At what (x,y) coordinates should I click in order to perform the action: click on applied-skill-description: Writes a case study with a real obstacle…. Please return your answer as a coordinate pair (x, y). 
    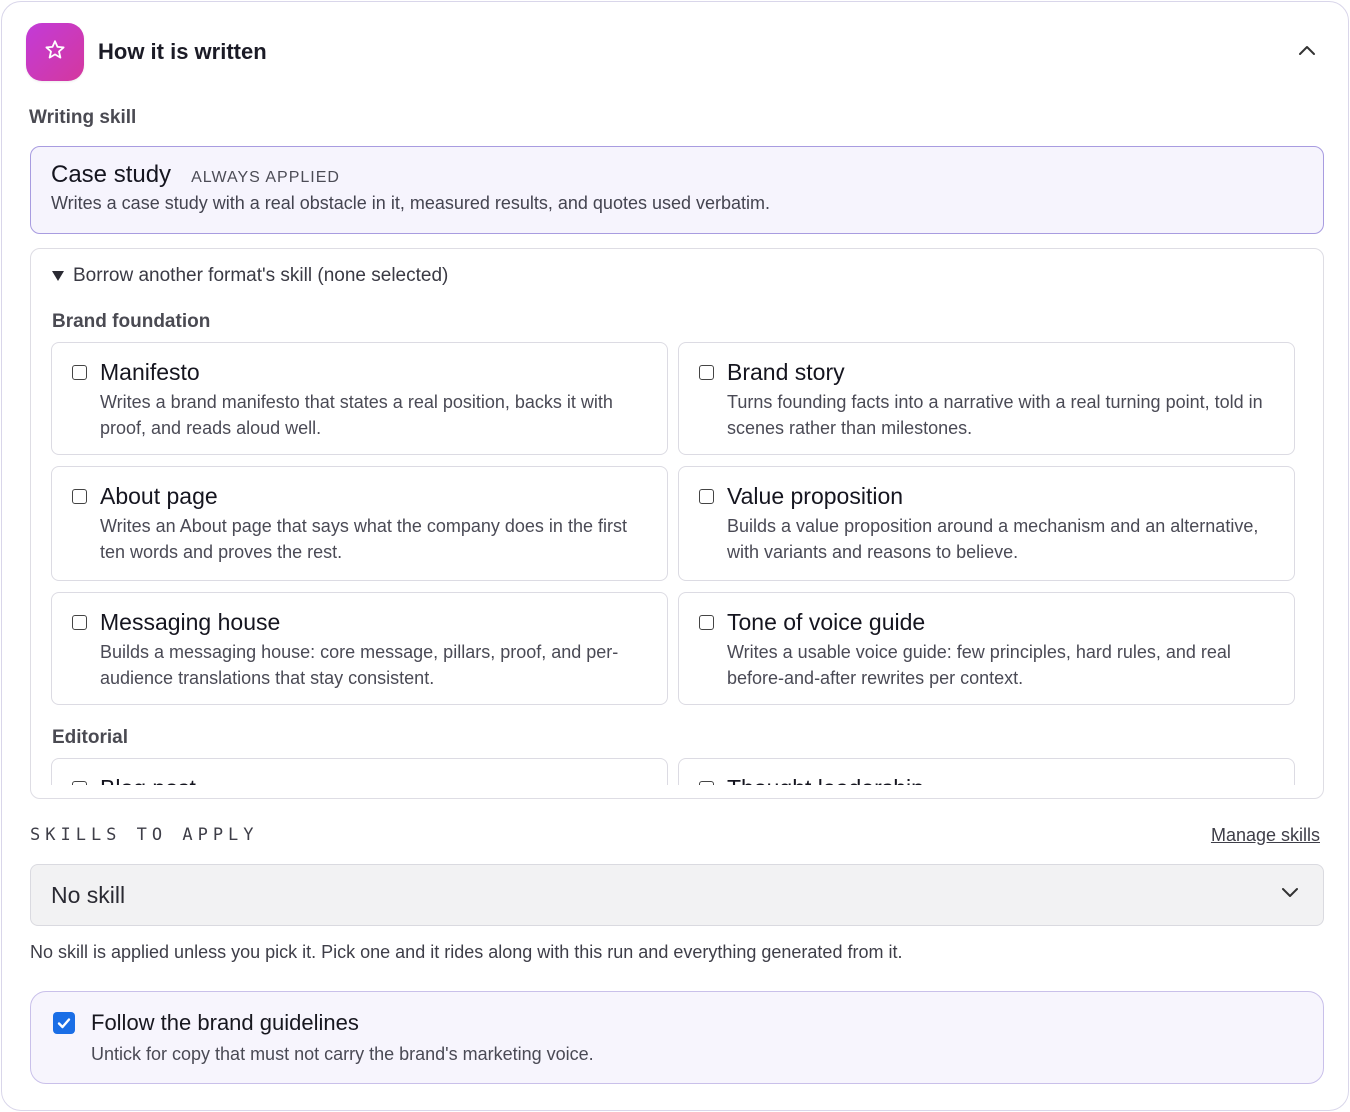
    Looking at the image, I should click on (411, 203).